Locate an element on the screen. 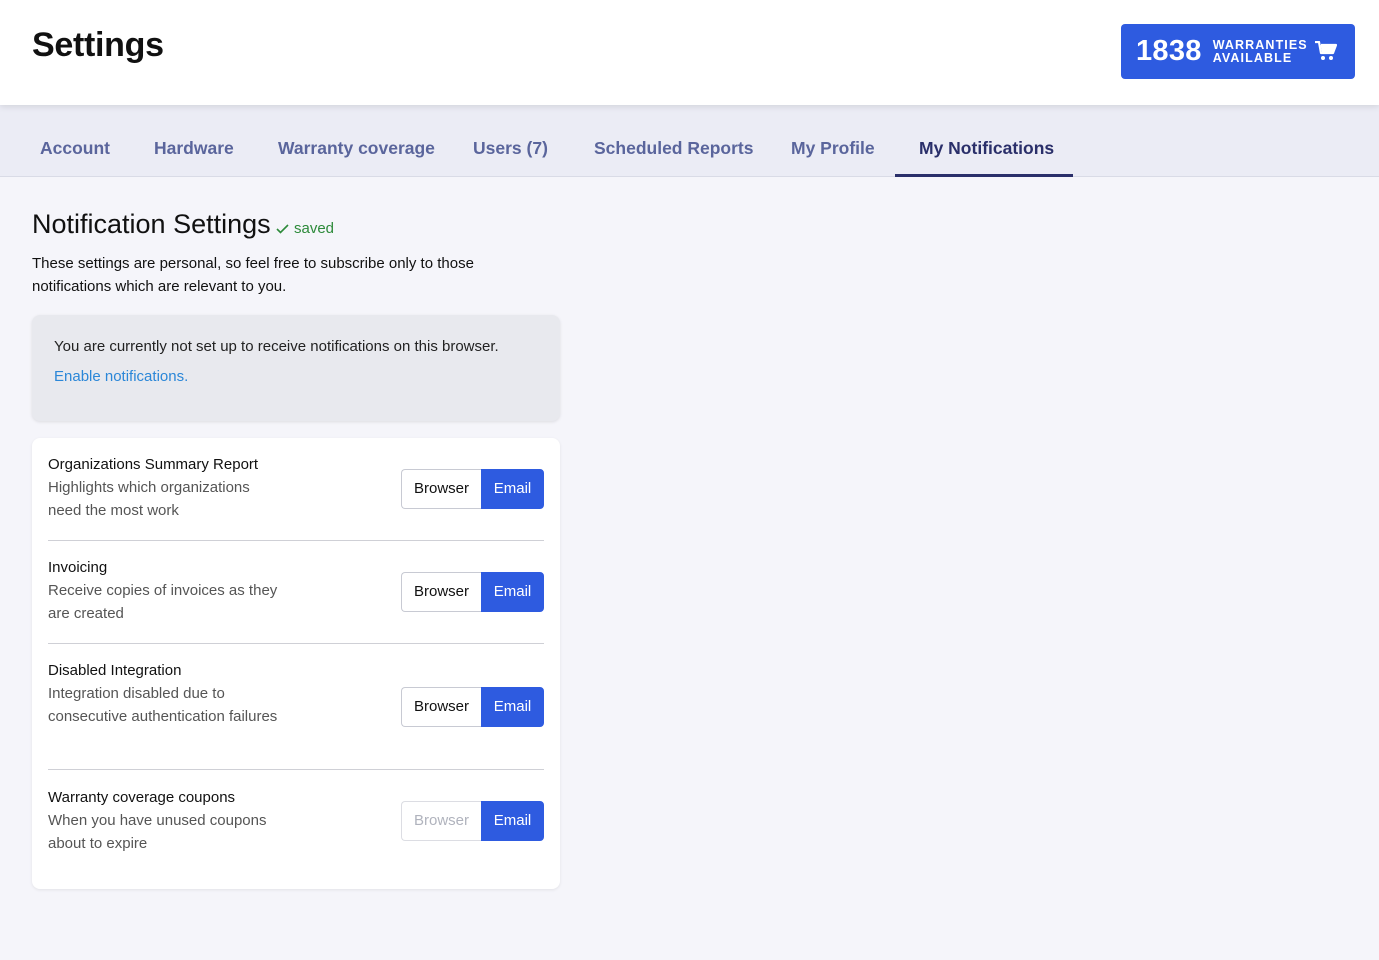 The width and height of the screenshot is (1379, 960). cart-icon is located at coordinates (1326, 50).